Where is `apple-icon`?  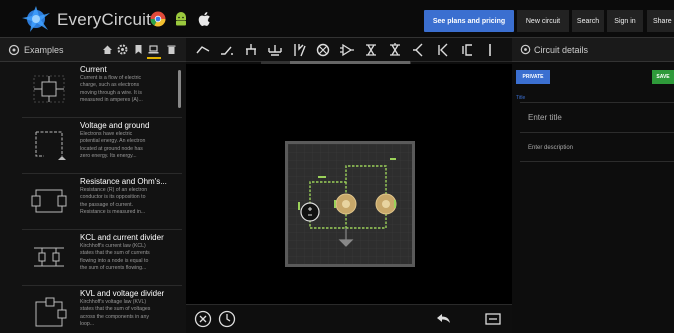
apple-icon is located at coordinates (205, 19).